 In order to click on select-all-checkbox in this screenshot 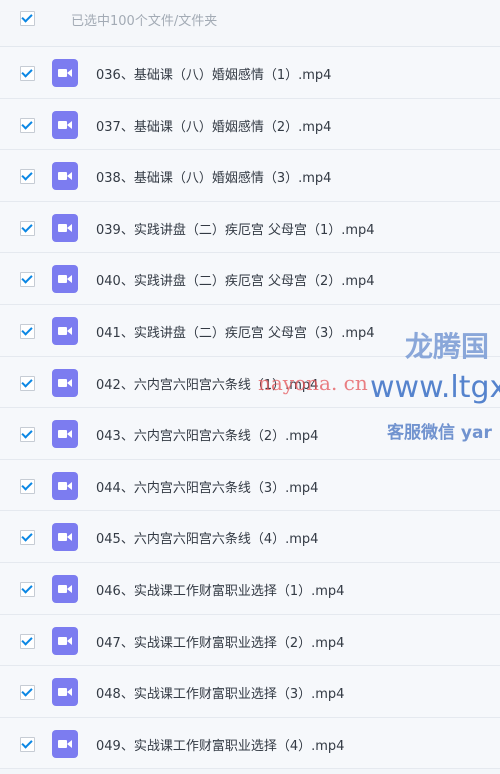, I will do `click(27, 18)`.